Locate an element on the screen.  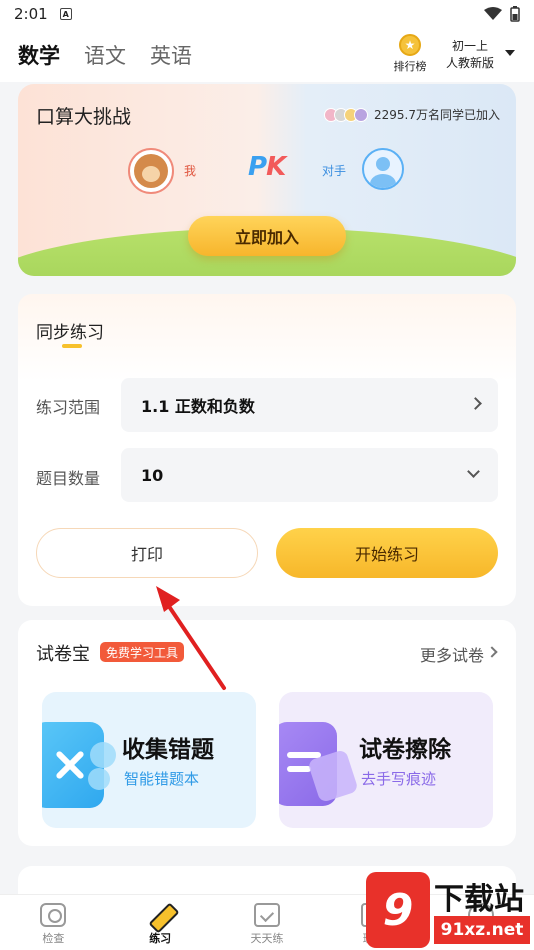
checklist-icon is located at coordinates (266, 915).